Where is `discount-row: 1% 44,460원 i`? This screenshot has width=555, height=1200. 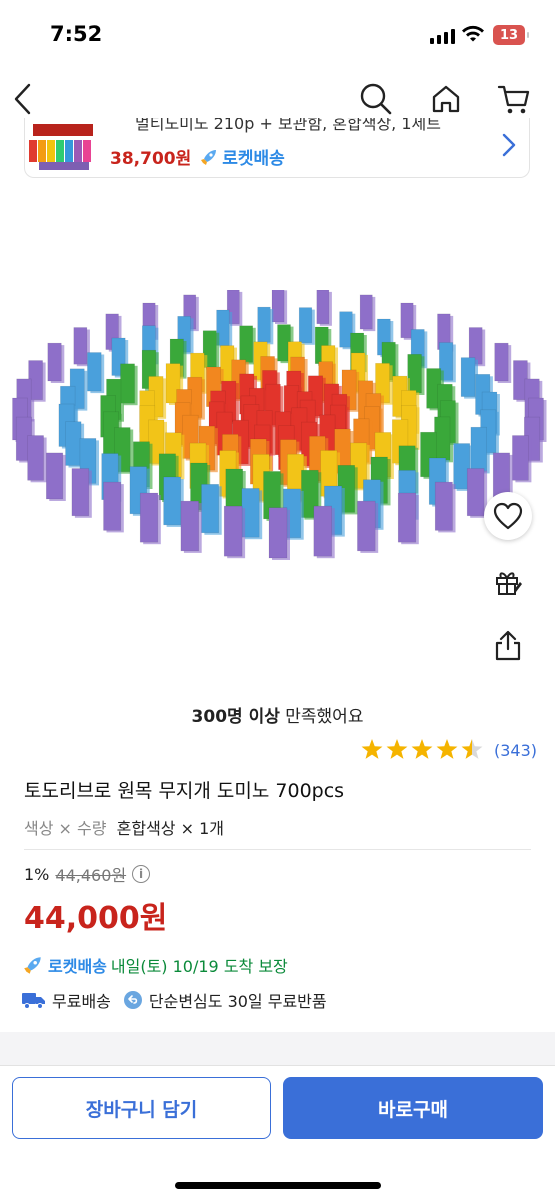 discount-row: 1% 44,460원 i is located at coordinates (87, 874).